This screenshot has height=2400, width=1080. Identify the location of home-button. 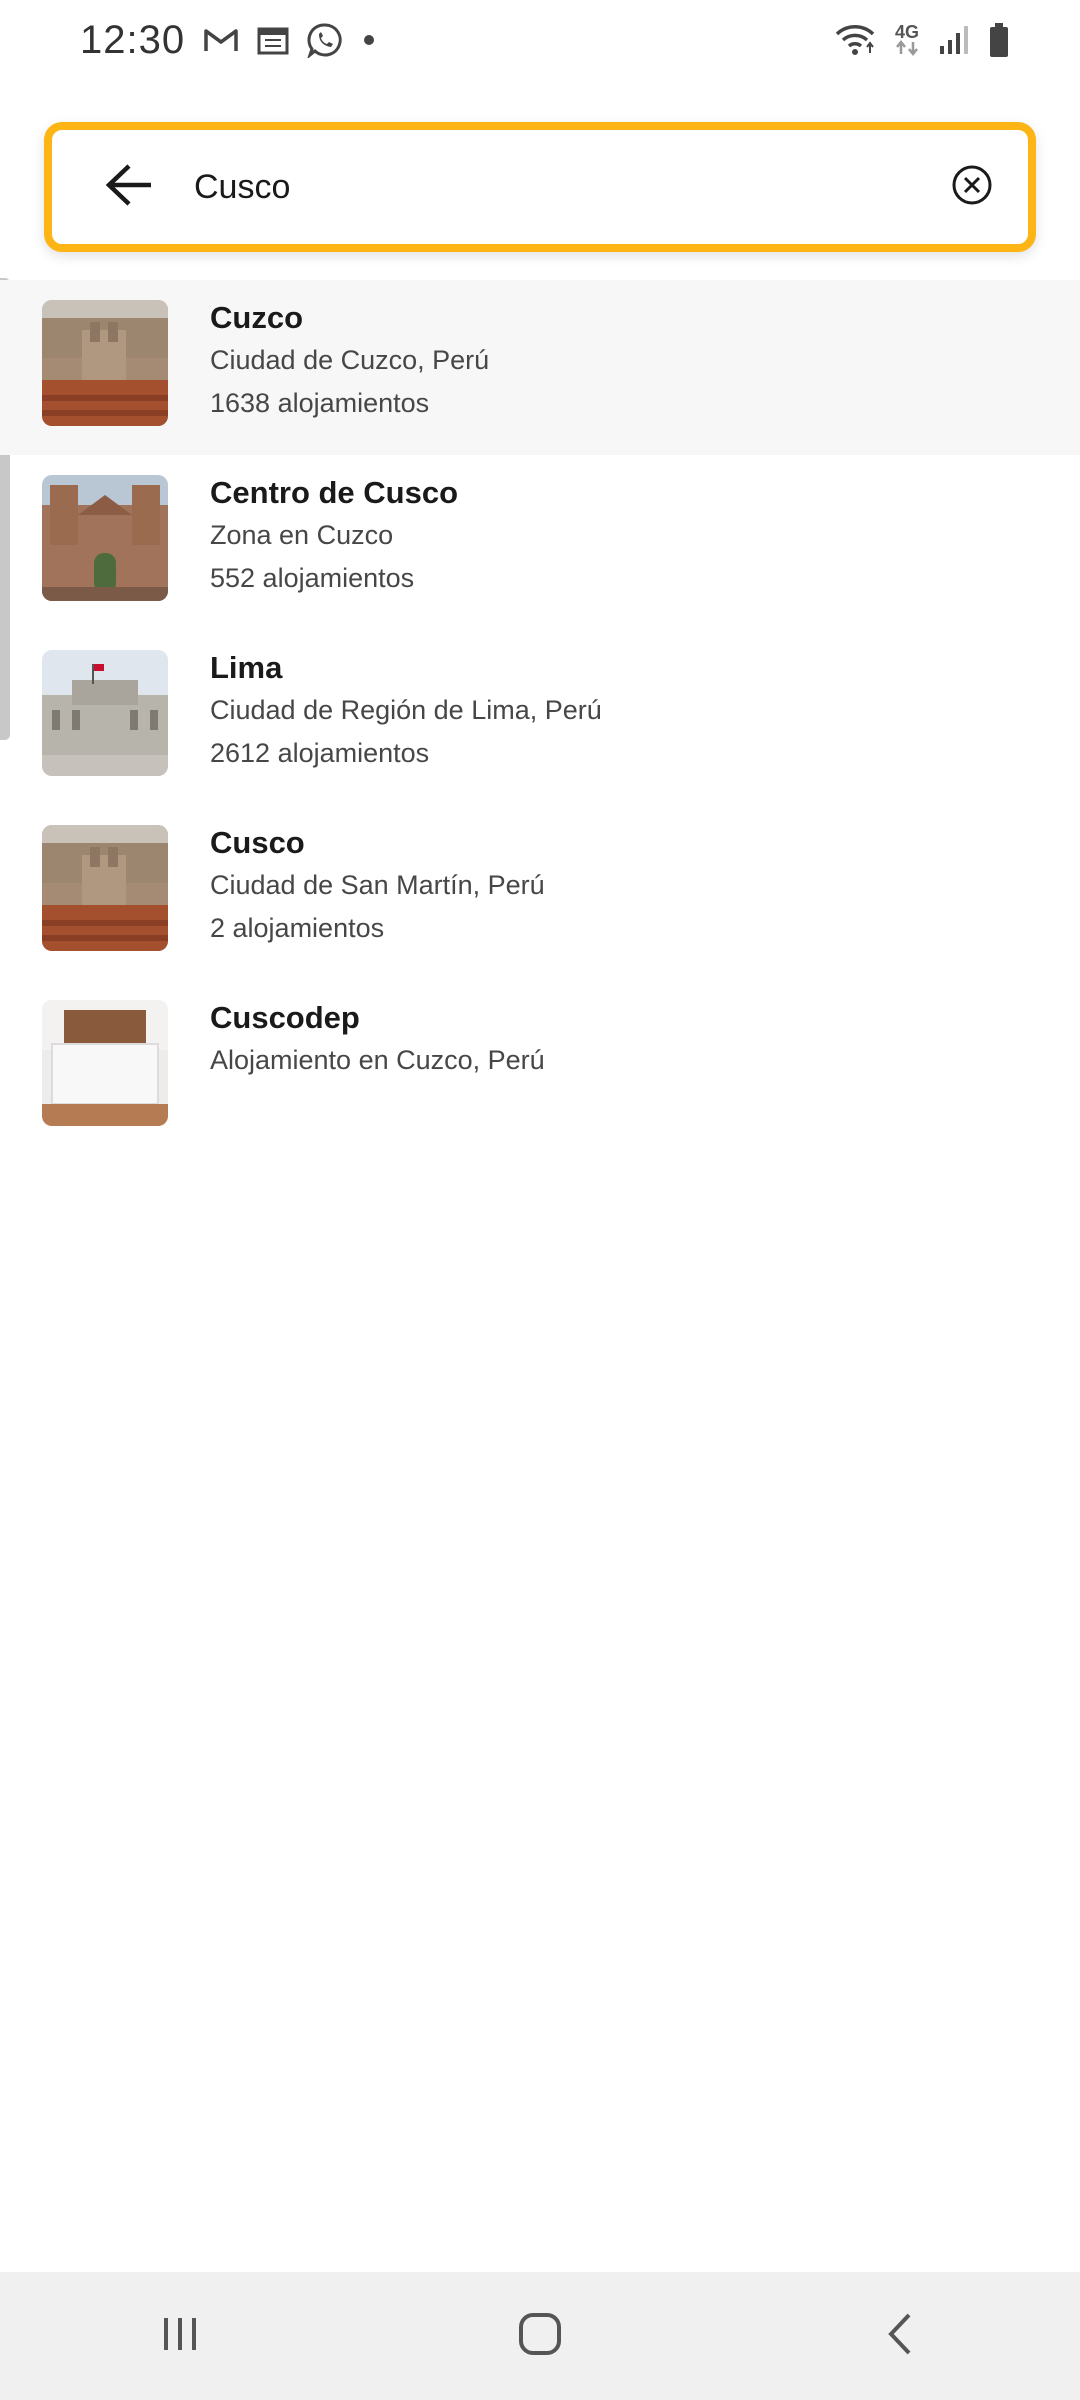
(540, 2336).